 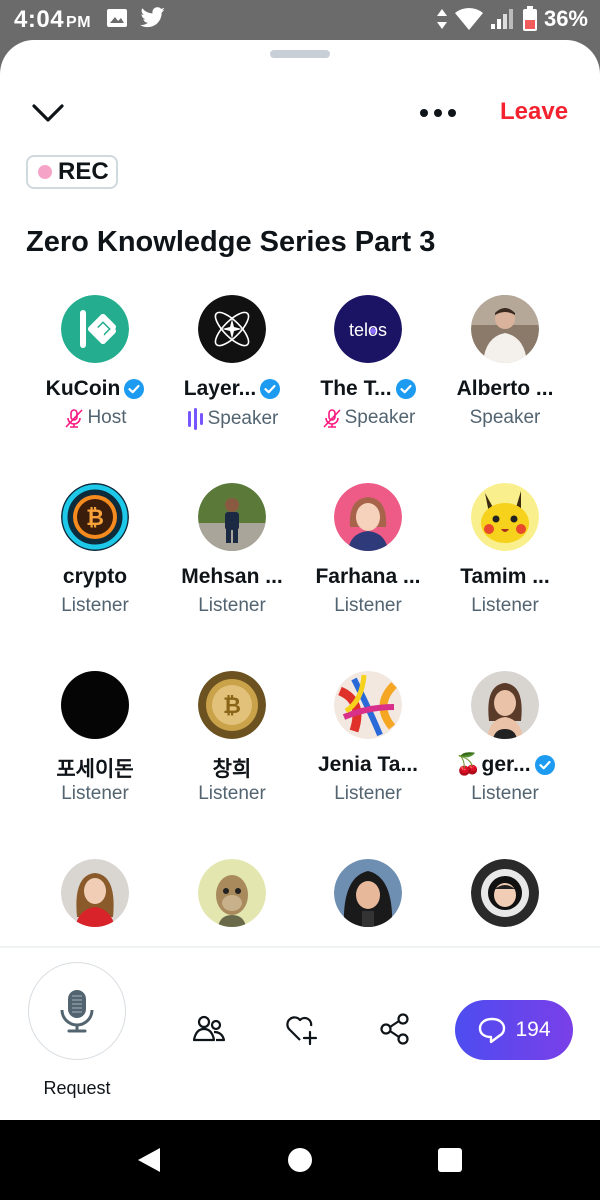 What do you see at coordinates (492, 1030) in the screenshot?
I see `chat-bubble-icon` at bounding box center [492, 1030].